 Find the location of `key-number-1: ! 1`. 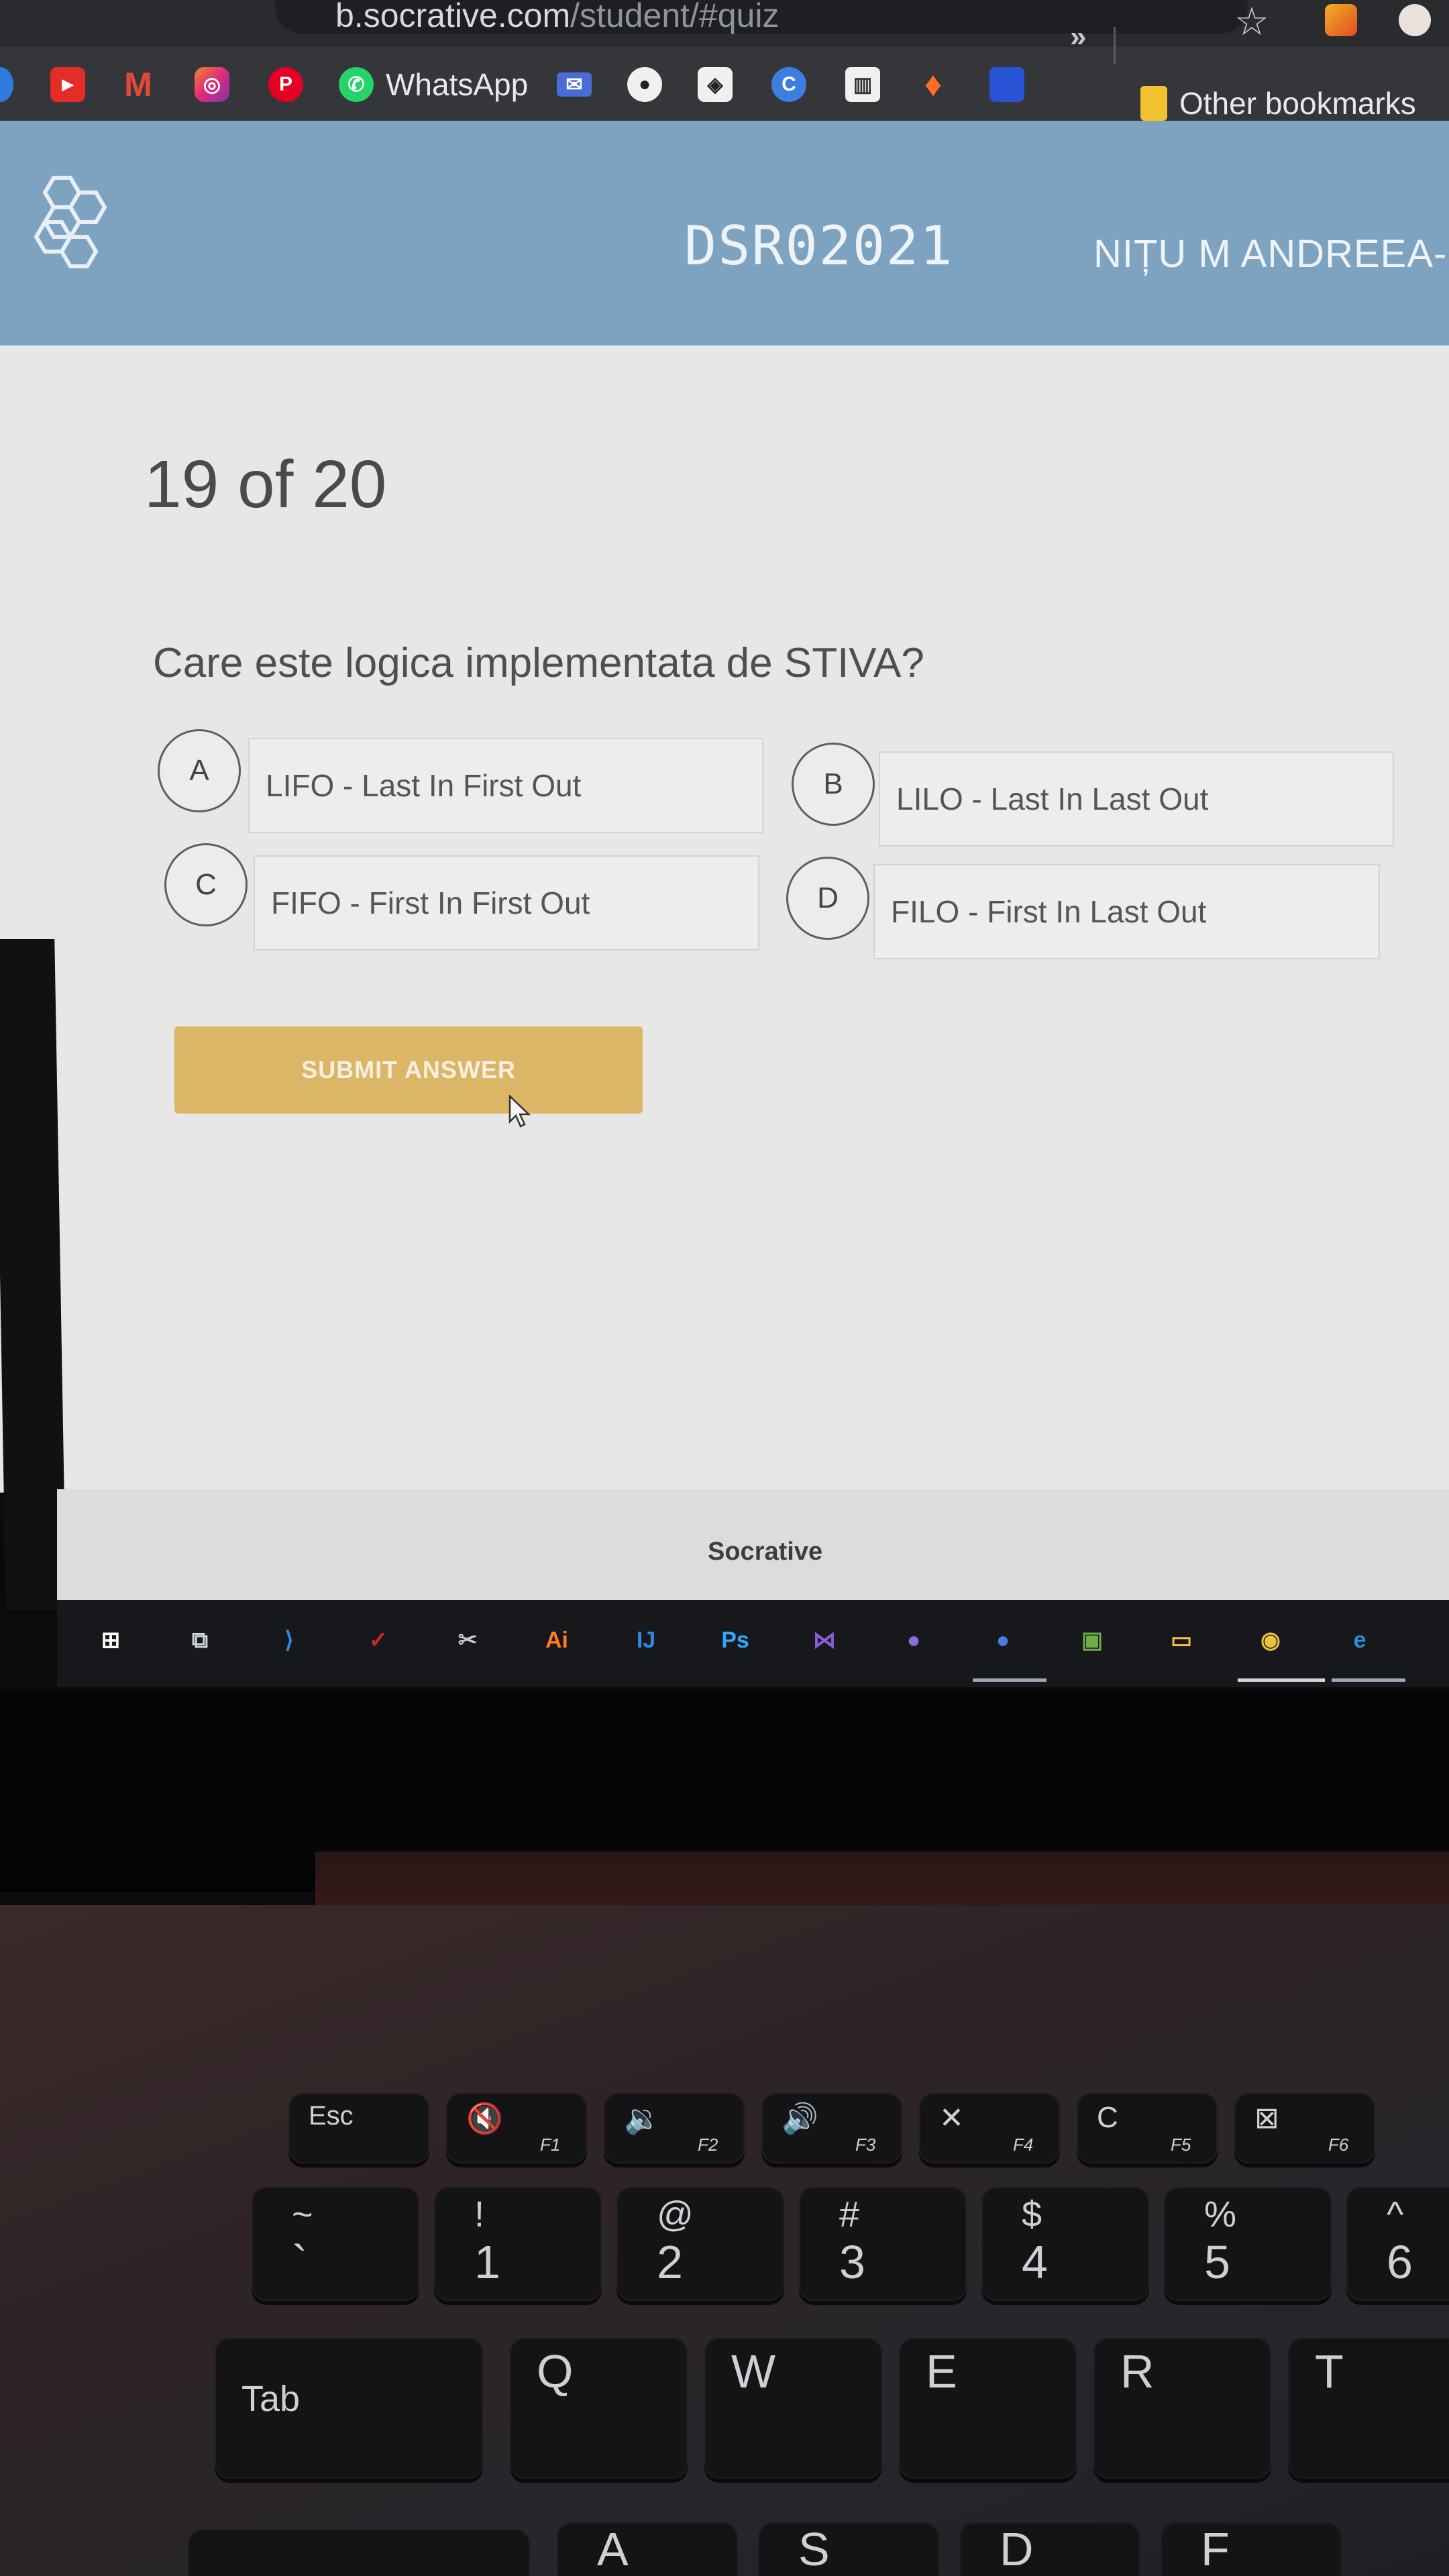

key-number-1: ! 1 is located at coordinates (518, 2244).